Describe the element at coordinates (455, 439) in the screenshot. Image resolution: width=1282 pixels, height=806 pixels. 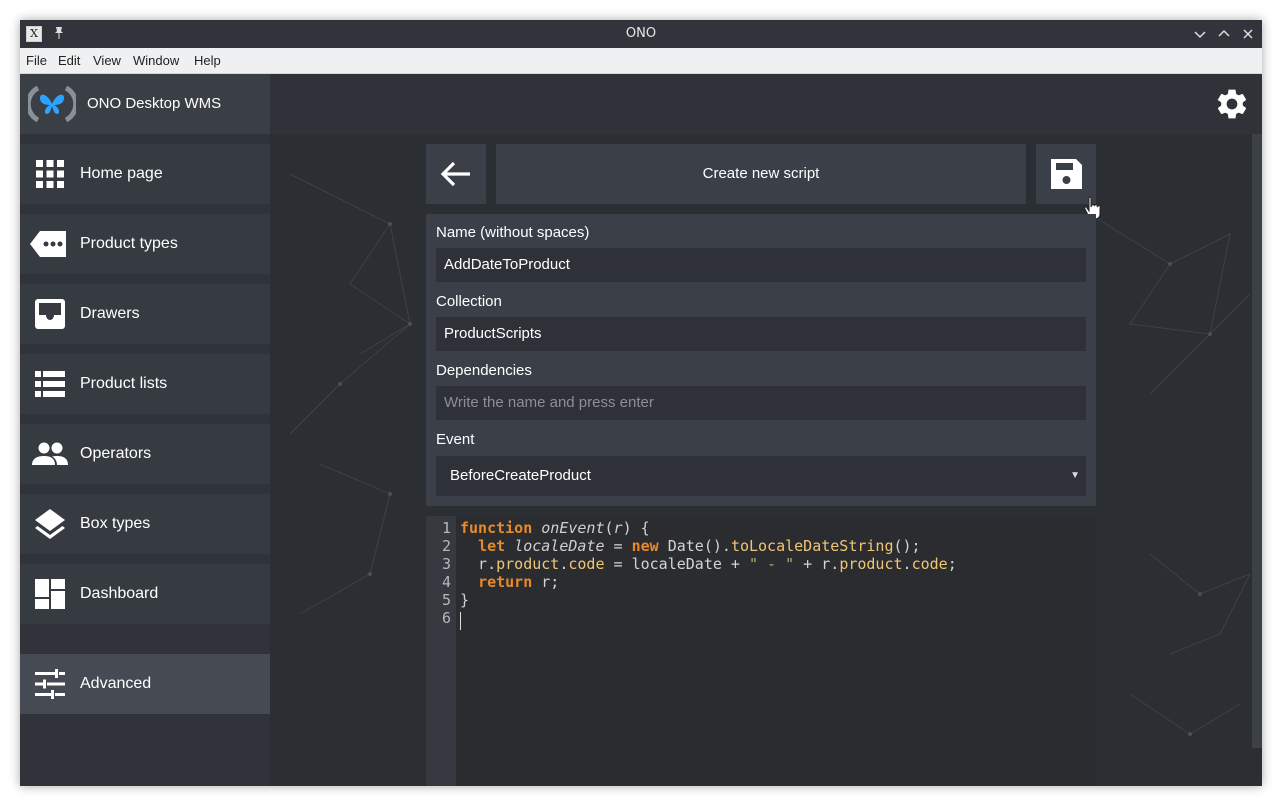
I see `event-label: Event` at that location.